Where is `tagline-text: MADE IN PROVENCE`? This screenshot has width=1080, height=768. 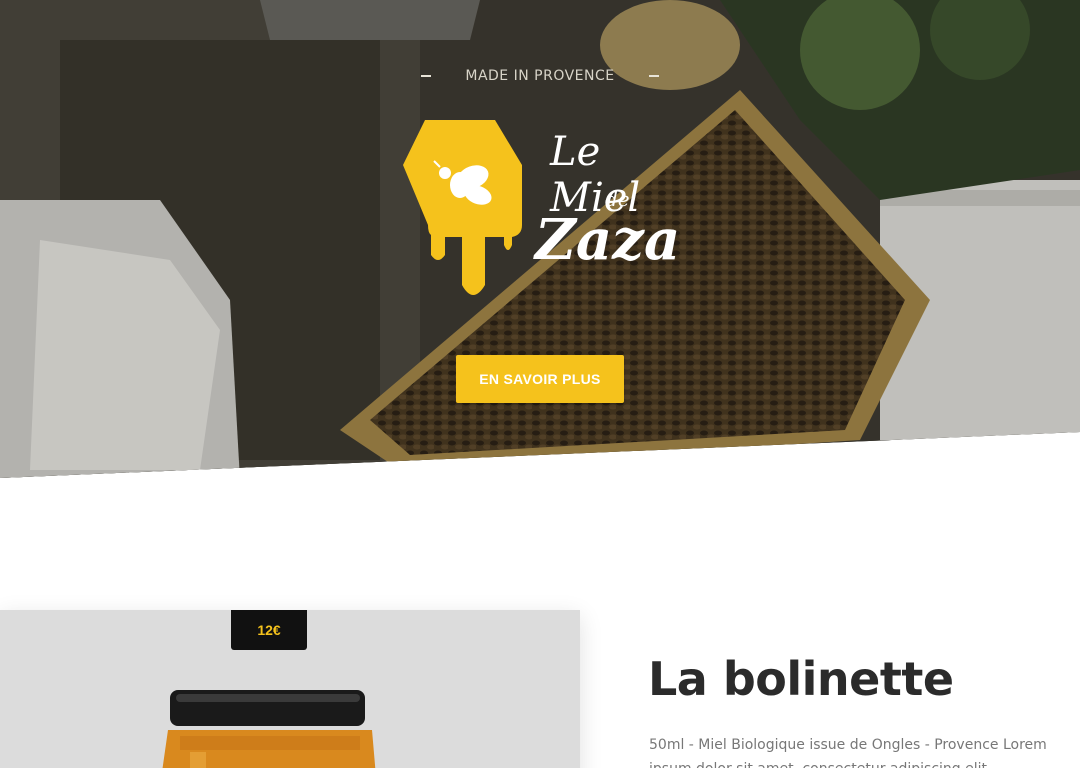 tagline-text: MADE IN PROVENCE is located at coordinates (540, 76).